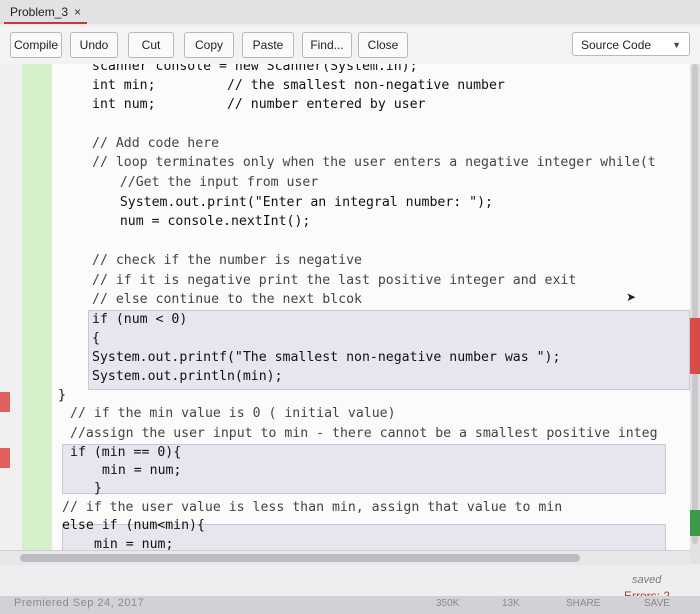  I want to click on code-line: num = console.nextInt();, so click(203, 221).